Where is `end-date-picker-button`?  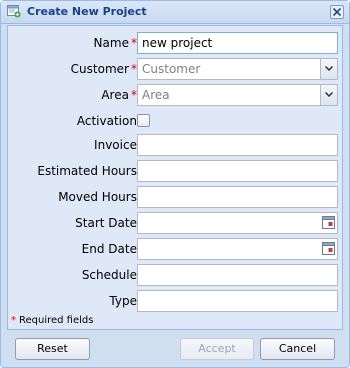 end-date-picker-button is located at coordinates (328, 249).